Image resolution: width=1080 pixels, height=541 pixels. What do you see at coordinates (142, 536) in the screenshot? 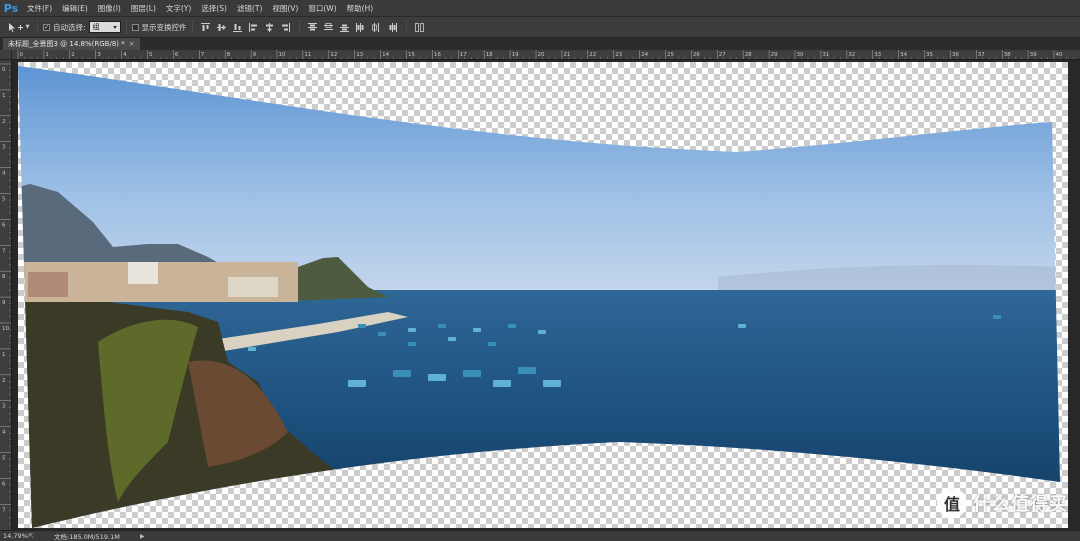
I see `status-menu-arrow-icon: ▶` at bounding box center [142, 536].